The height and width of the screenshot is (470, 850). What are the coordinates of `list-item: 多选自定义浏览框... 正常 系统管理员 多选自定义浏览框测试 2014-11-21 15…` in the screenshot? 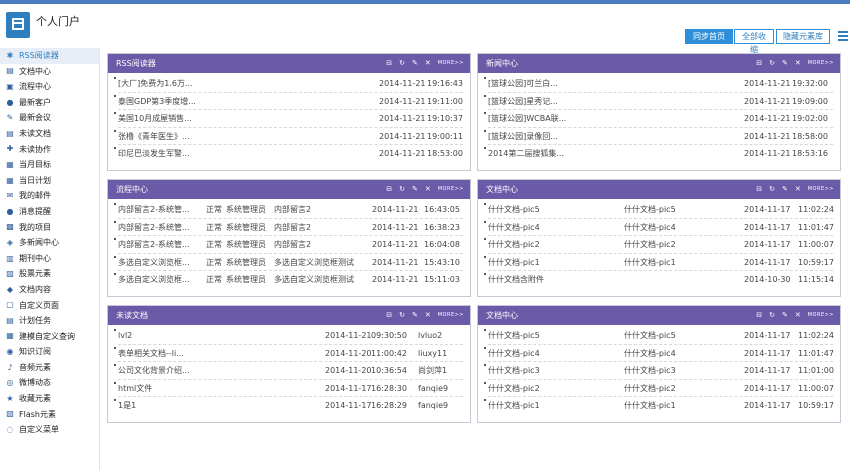 It's located at (288, 280).